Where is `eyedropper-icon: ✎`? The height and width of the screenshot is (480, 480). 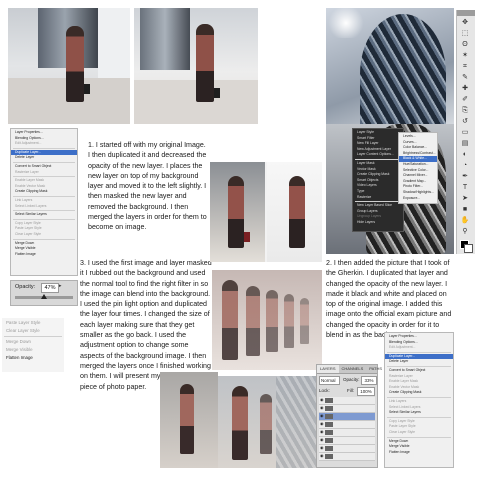
eyedropper-icon: ✎ is located at coordinates (465, 77).